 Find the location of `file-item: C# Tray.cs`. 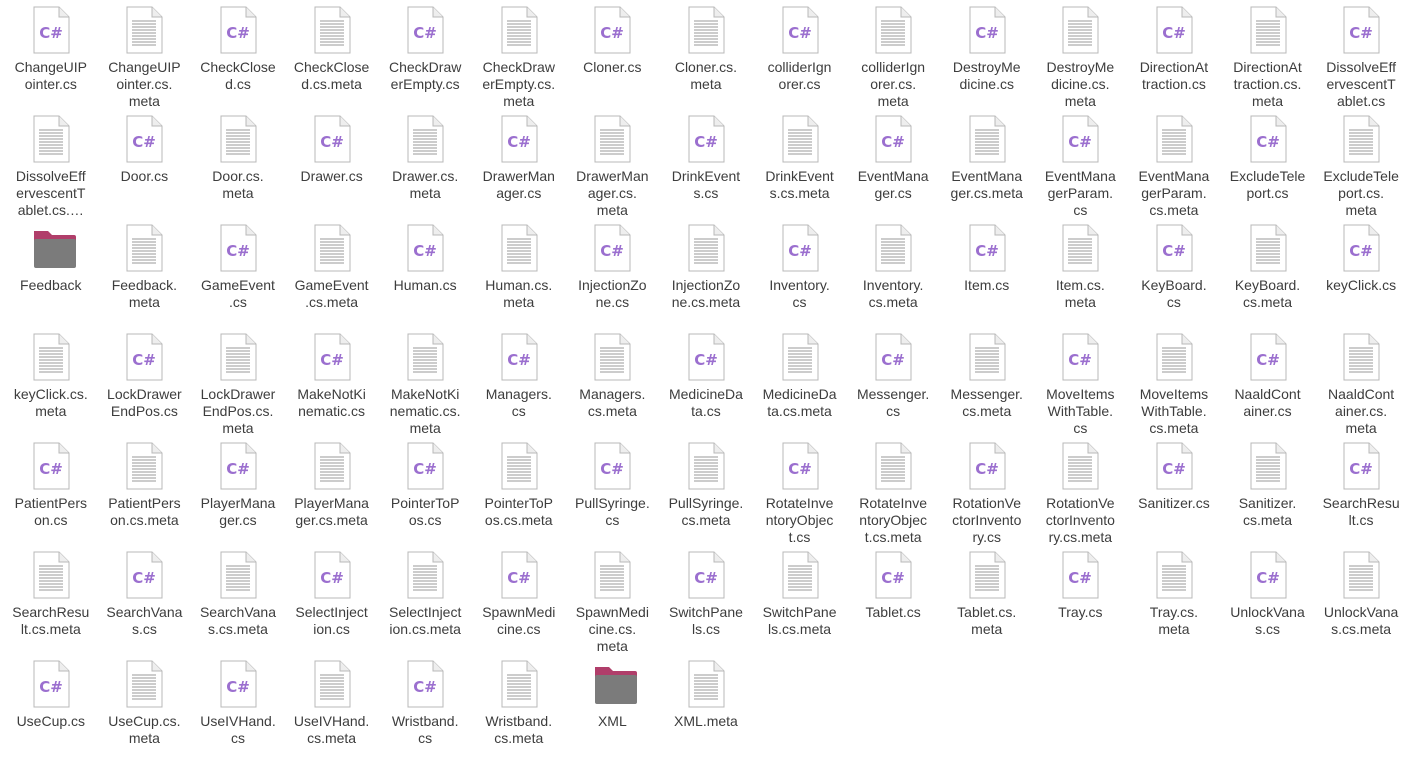

file-item: C# Tray.cs is located at coordinates (1081, 599).